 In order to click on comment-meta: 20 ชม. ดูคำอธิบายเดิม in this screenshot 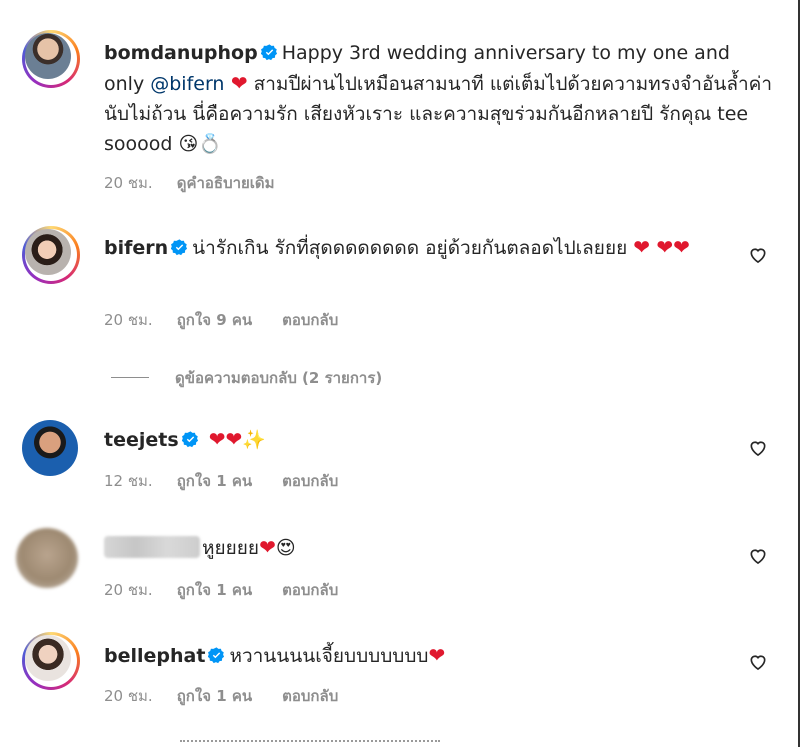, I will do `click(204, 183)`.